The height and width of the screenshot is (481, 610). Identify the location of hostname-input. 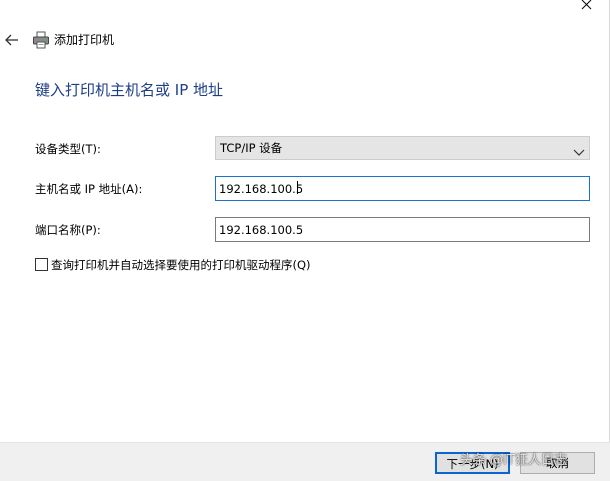
(402, 188).